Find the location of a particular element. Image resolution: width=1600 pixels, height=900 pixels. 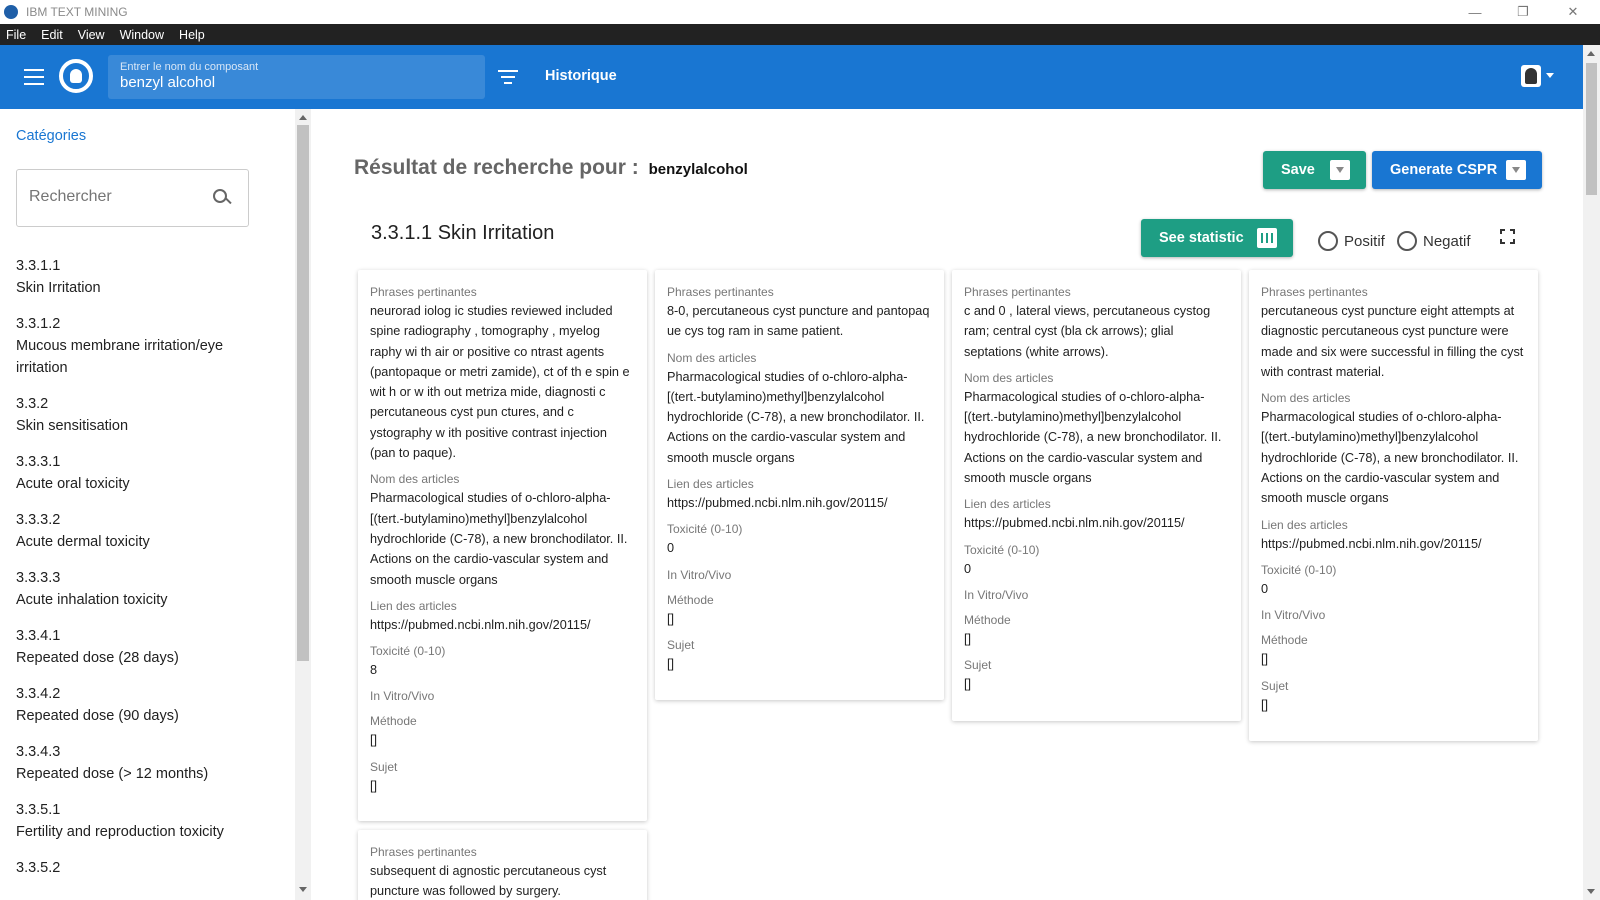

category-number: 3.3.3.3 is located at coordinates (38, 578).